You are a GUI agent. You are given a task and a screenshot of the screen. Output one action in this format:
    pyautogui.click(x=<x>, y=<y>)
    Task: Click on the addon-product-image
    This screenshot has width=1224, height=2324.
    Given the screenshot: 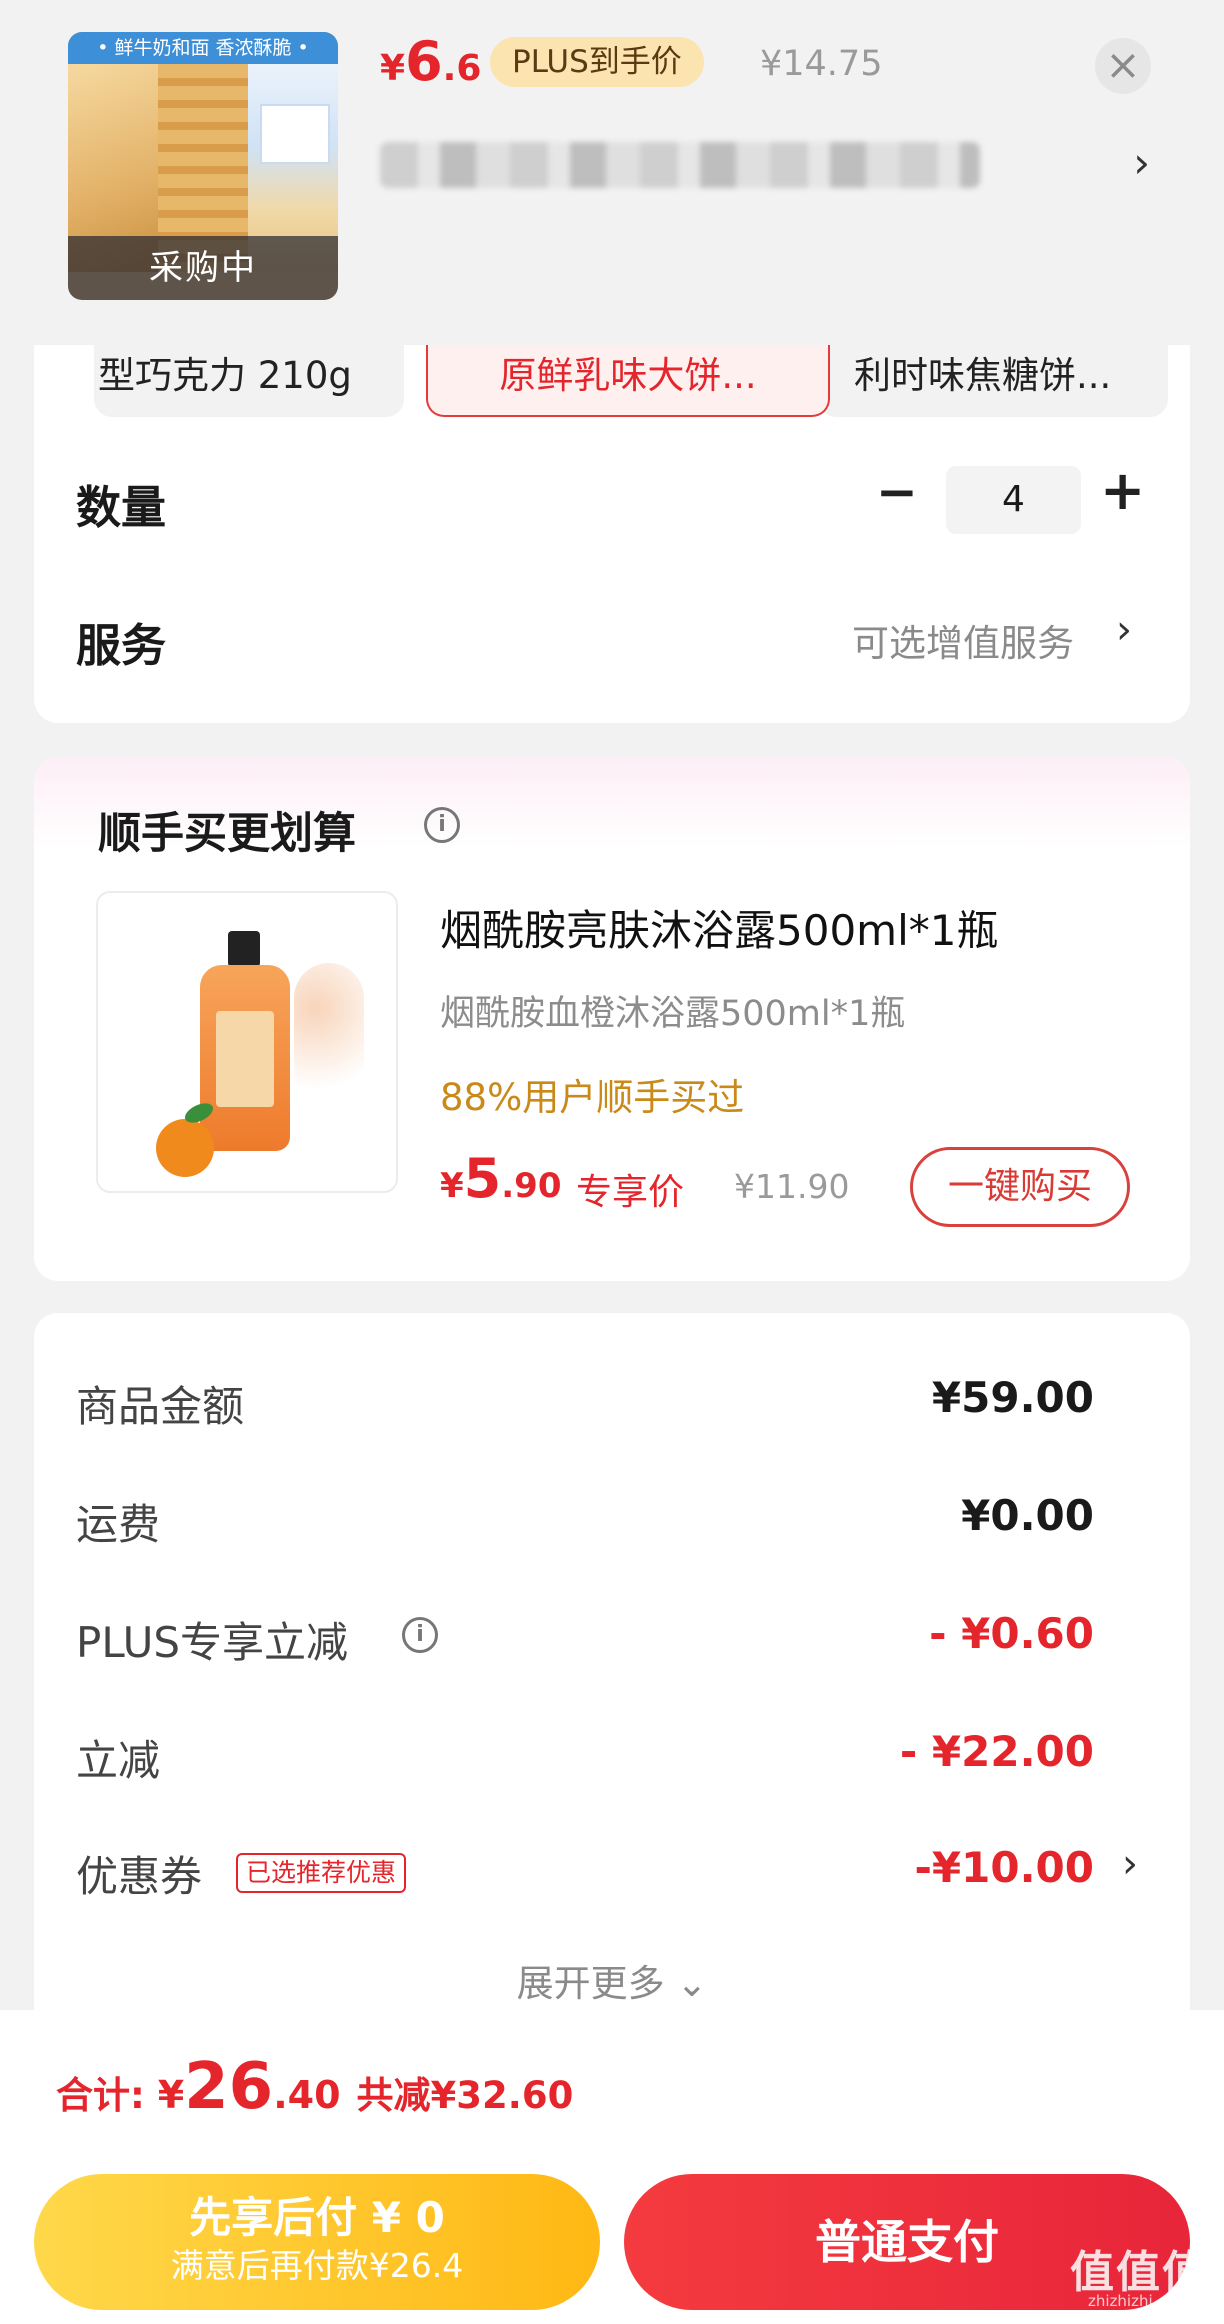 What is the action you would take?
    pyautogui.click(x=247, y=1042)
    